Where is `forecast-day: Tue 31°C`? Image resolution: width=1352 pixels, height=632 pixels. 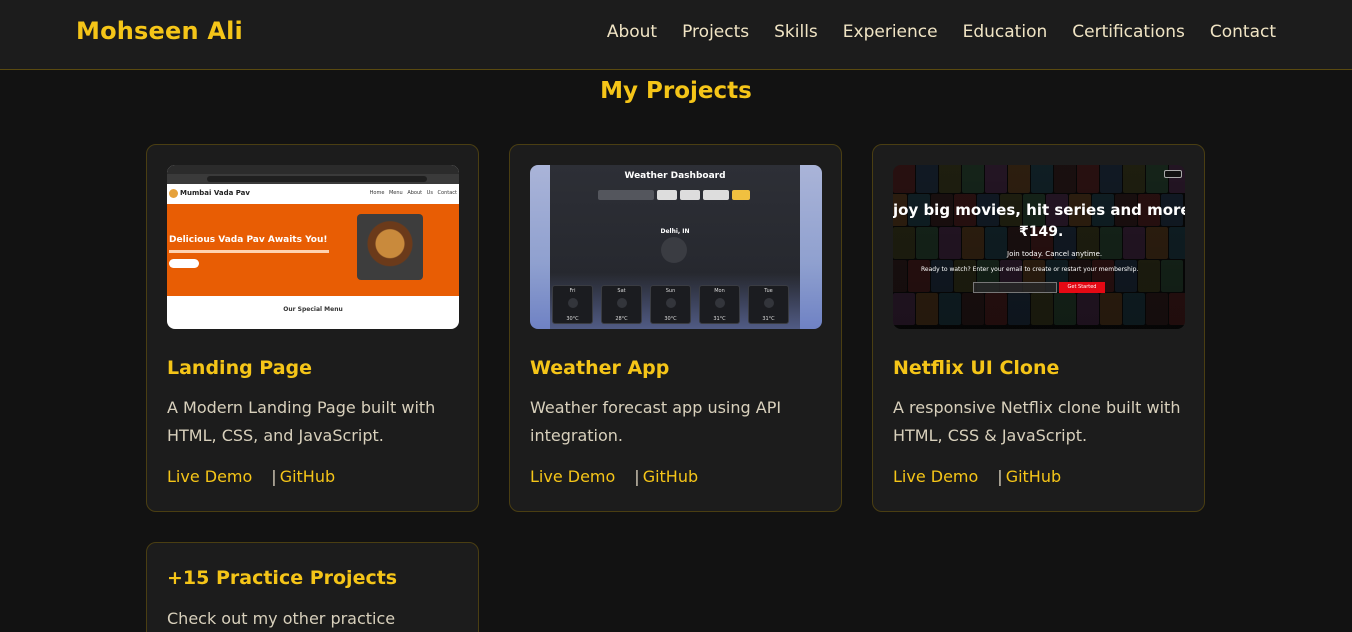
forecast-day: Tue 31°C is located at coordinates (768, 304).